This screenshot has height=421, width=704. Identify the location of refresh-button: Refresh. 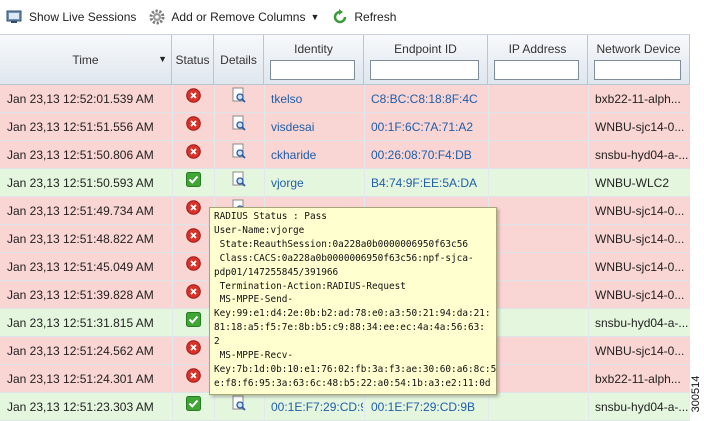
(363, 17).